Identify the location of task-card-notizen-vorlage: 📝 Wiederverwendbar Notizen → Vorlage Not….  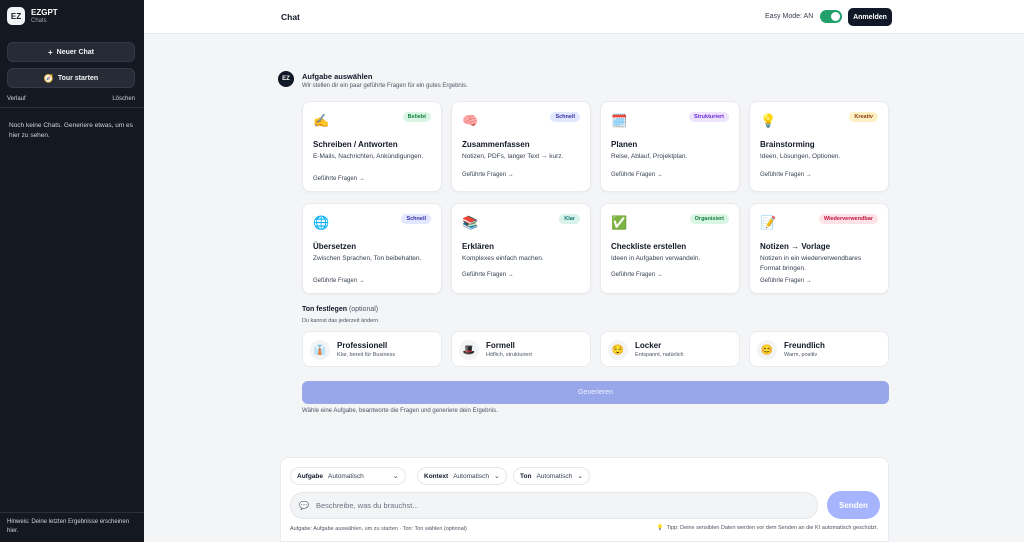
(819, 248).